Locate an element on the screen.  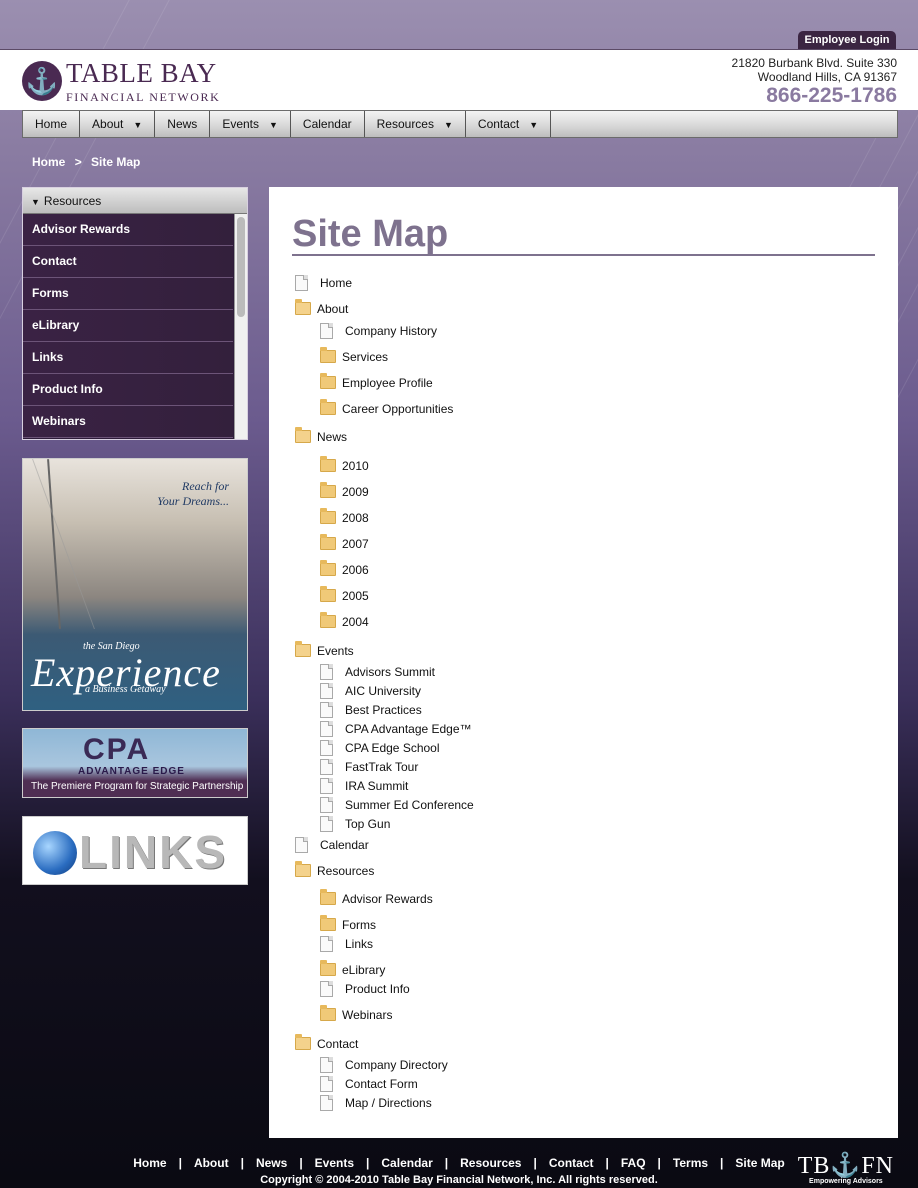
caret-down-icon: ▼ is located at coordinates (448, 125).